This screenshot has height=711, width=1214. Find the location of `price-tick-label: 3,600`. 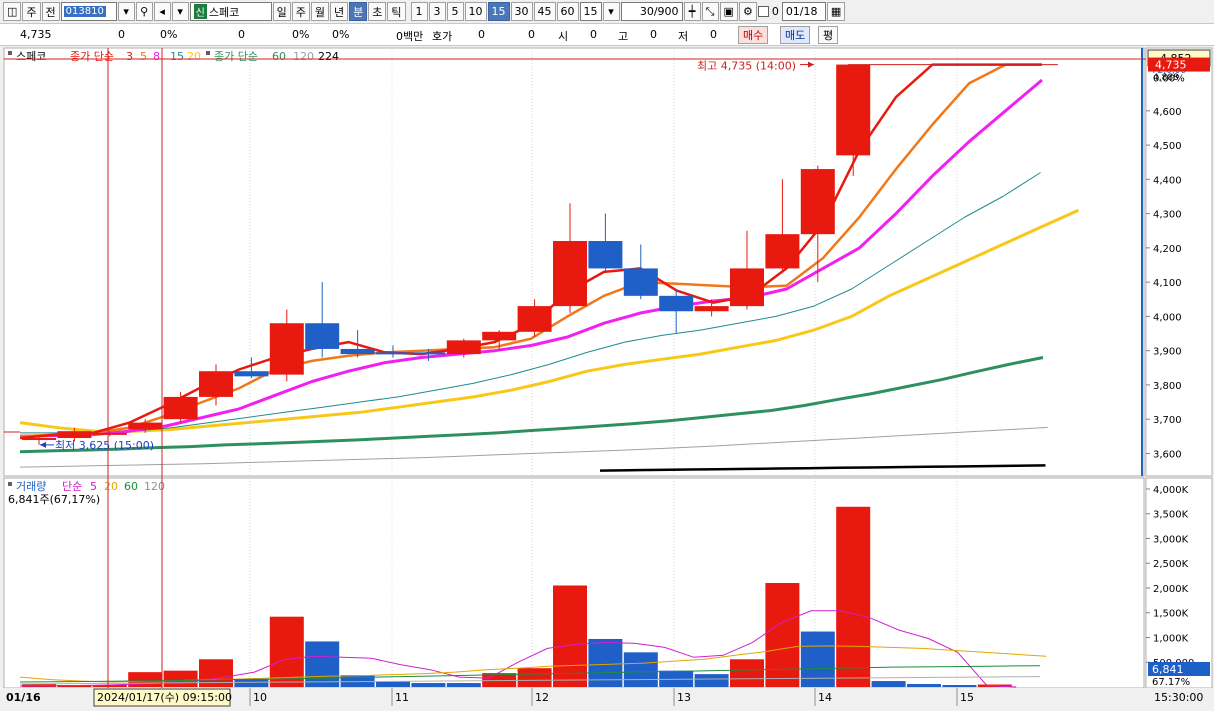

price-tick-label: 3,600 is located at coordinates (1167, 454).